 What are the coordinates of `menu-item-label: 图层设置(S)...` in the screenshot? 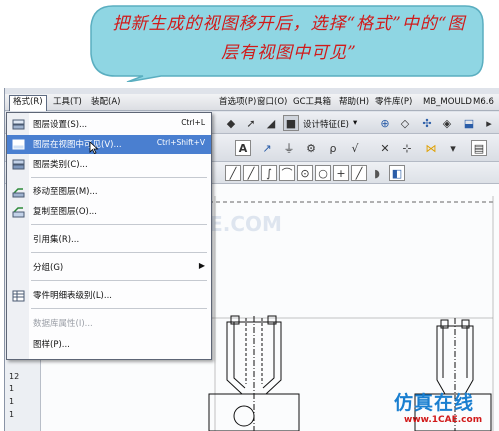 It's located at (60, 125).